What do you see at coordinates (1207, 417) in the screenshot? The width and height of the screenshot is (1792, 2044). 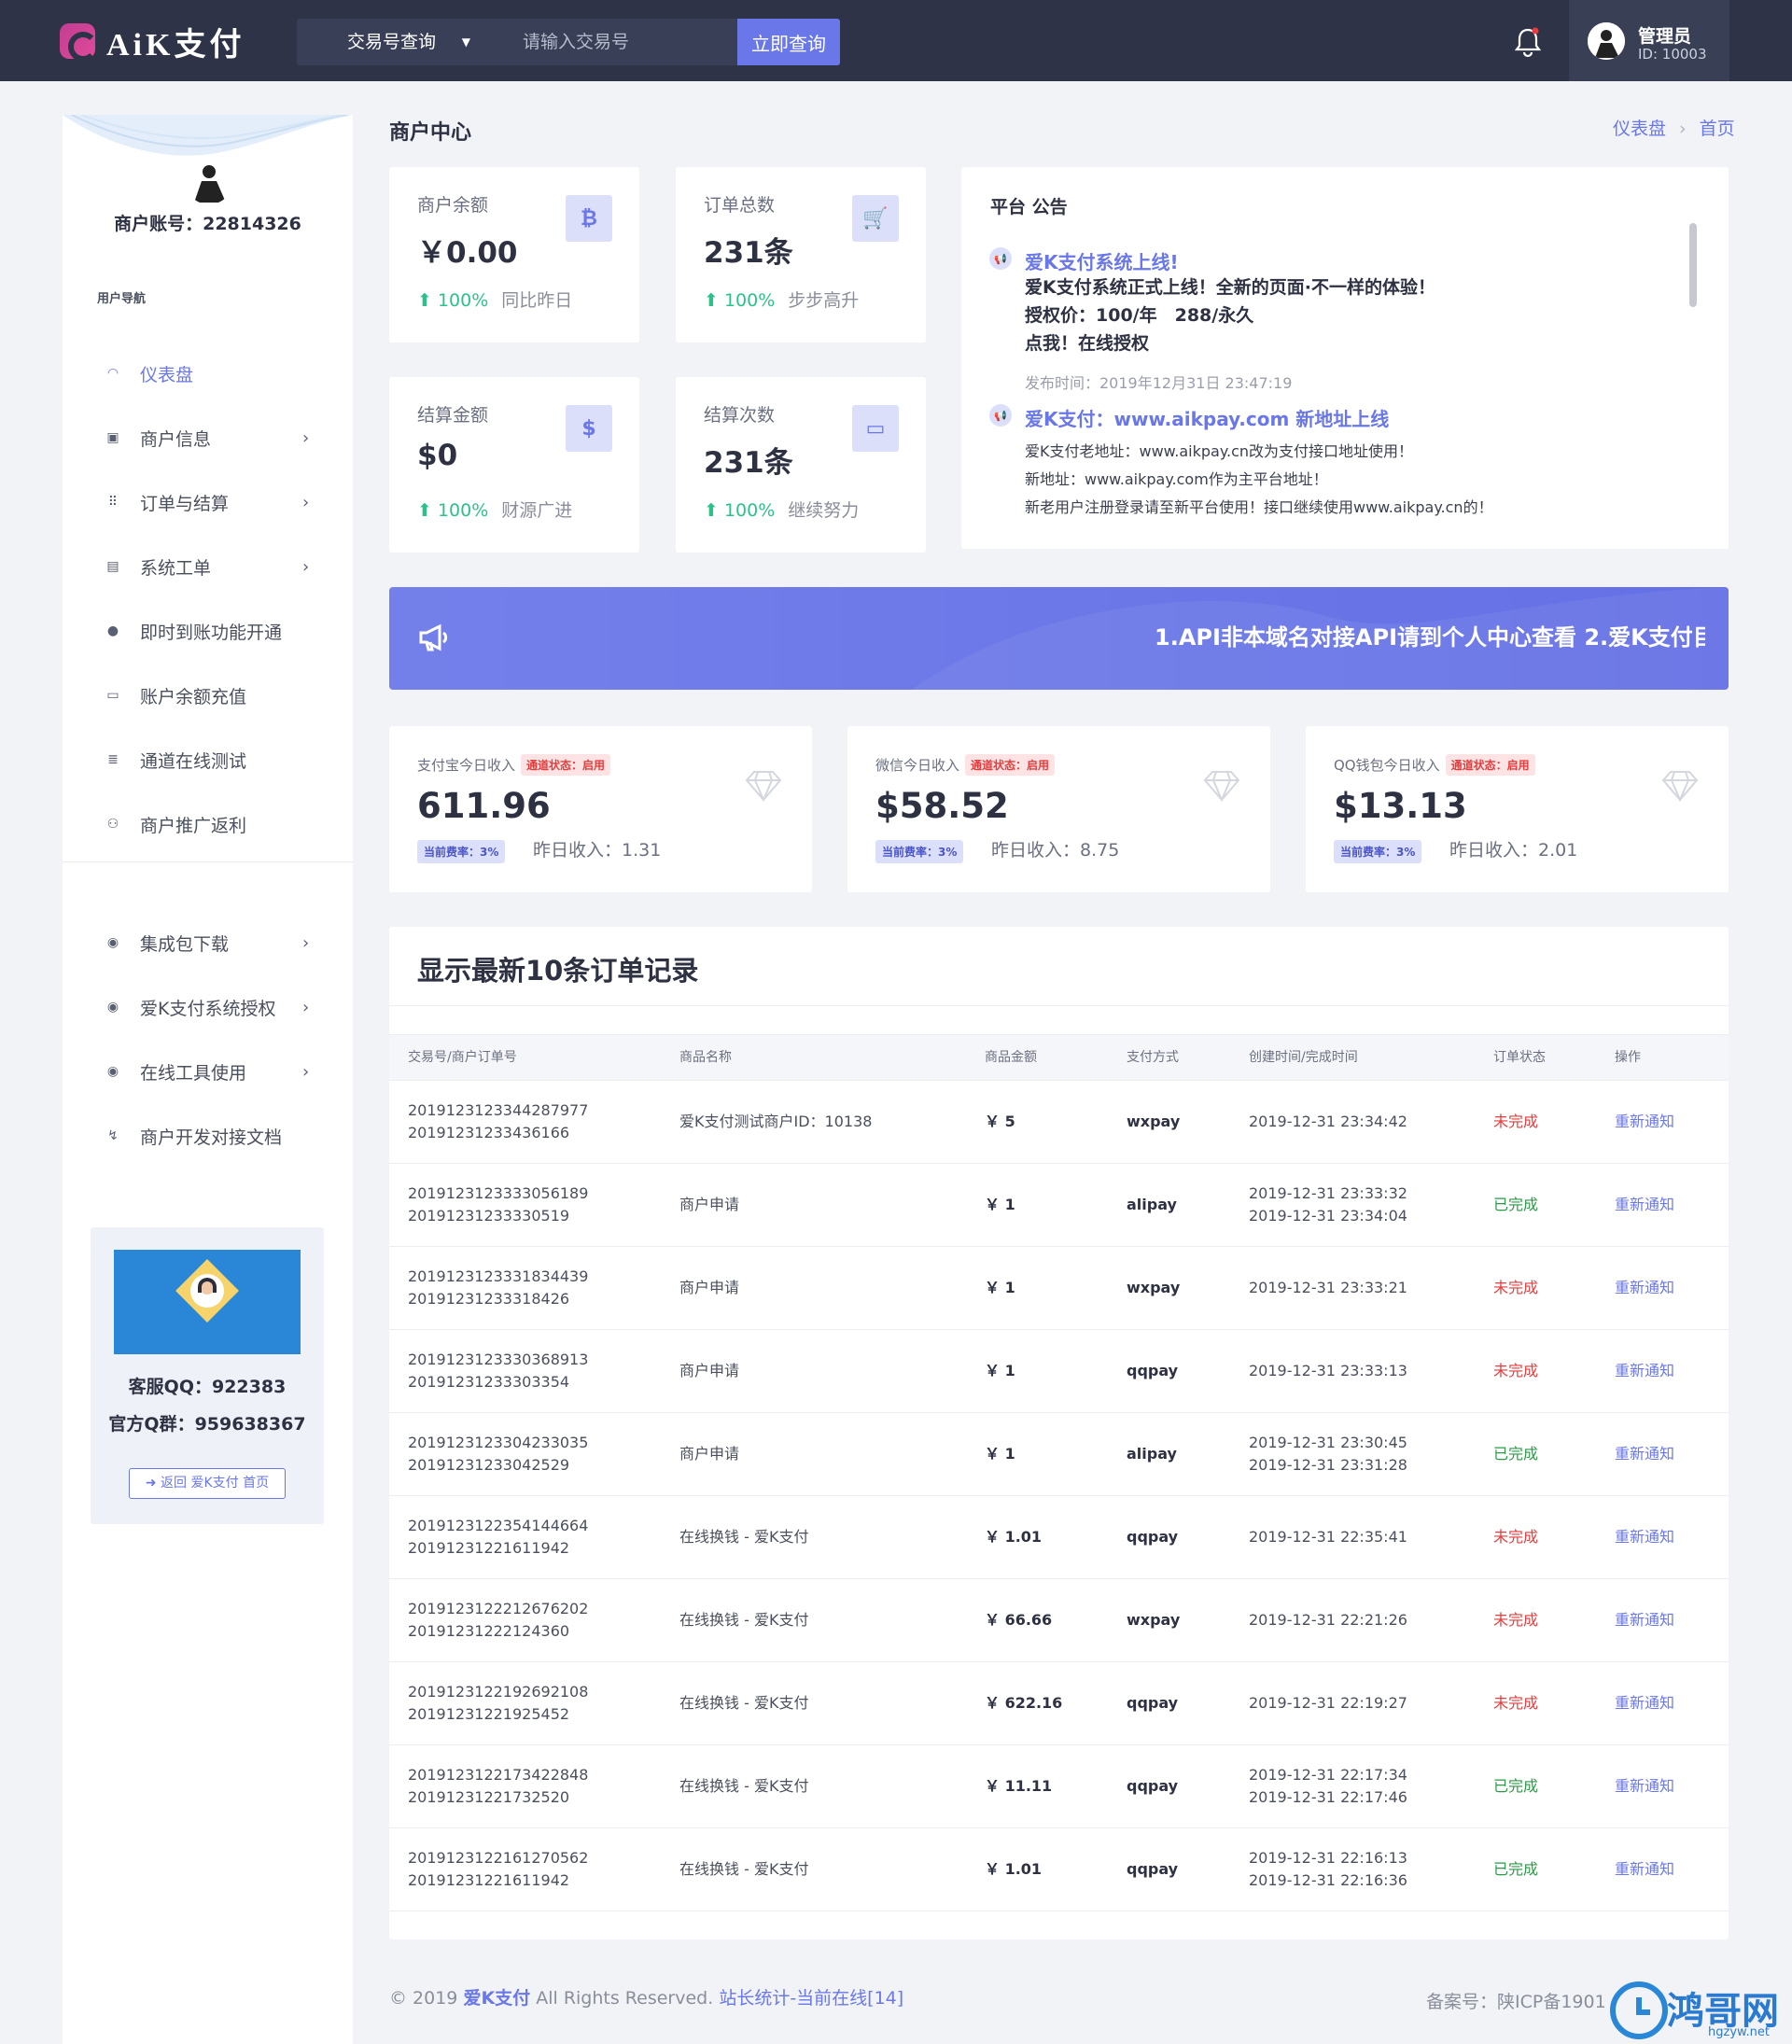 I see `notice-item-title: 爱K支付：www.aikpay.com 新地址上线` at bounding box center [1207, 417].